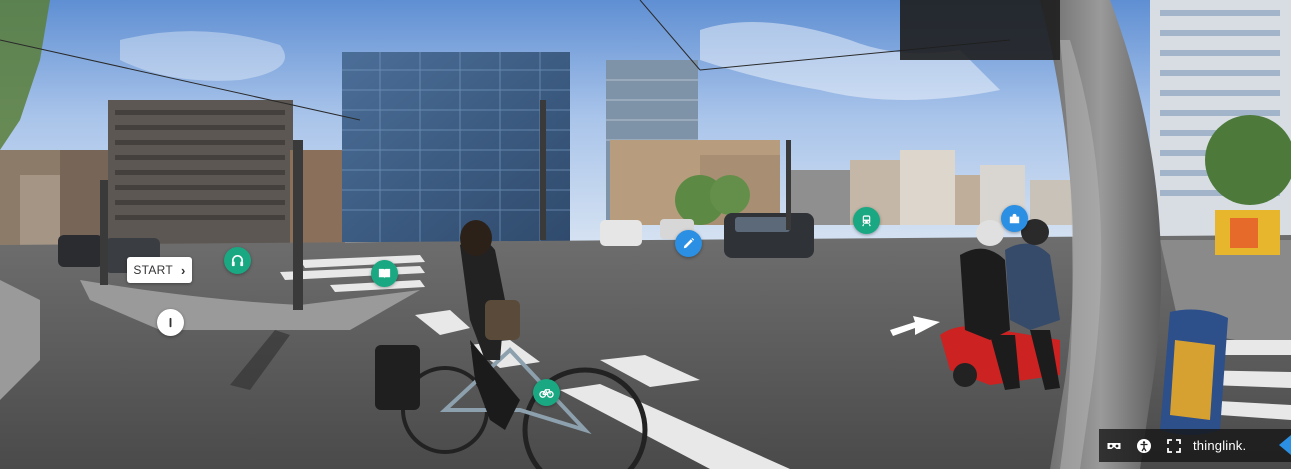 This screenshot has width=1291, height=469. What do you see at coordinates (183, 270) in the screenshot?
I see `chevron-right-icon: ›` at bounding box center [183, 270].